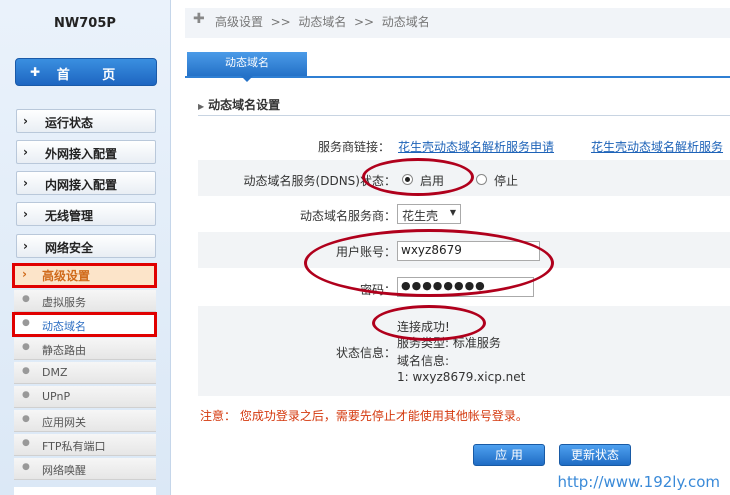 The height and width of the screenshot is (495, 730). I want to click on submenu-item-label: 应用网关, so click(64, 422).